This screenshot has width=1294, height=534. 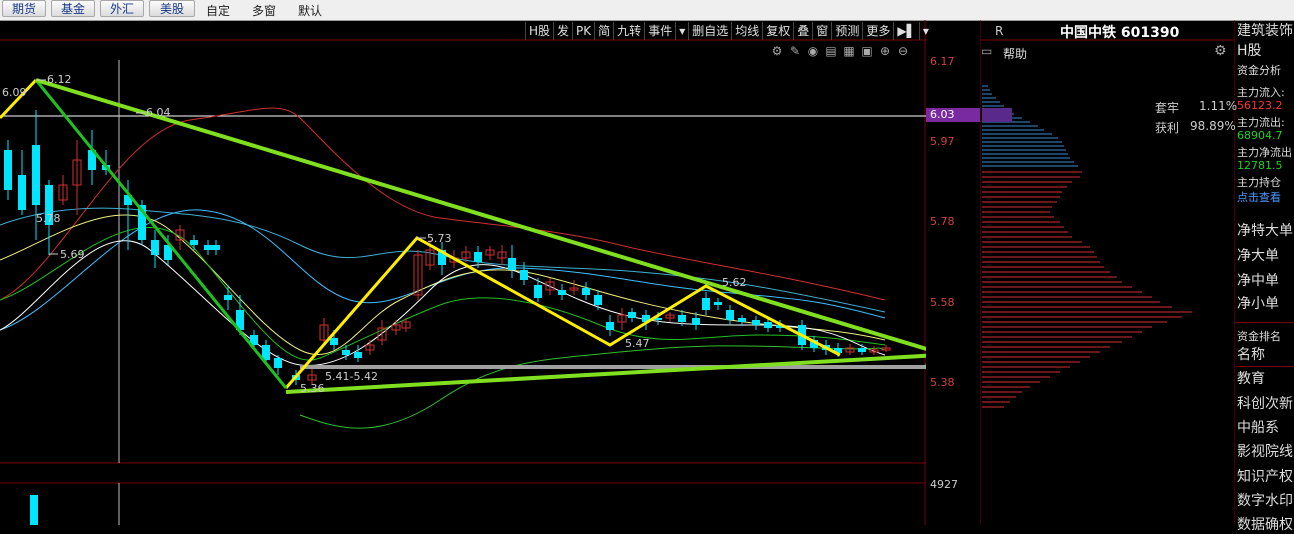 What do you see at coordinates (539, 31) in the screenshot?
I see `hshare-button: H股` at bounding box center [539, 31].